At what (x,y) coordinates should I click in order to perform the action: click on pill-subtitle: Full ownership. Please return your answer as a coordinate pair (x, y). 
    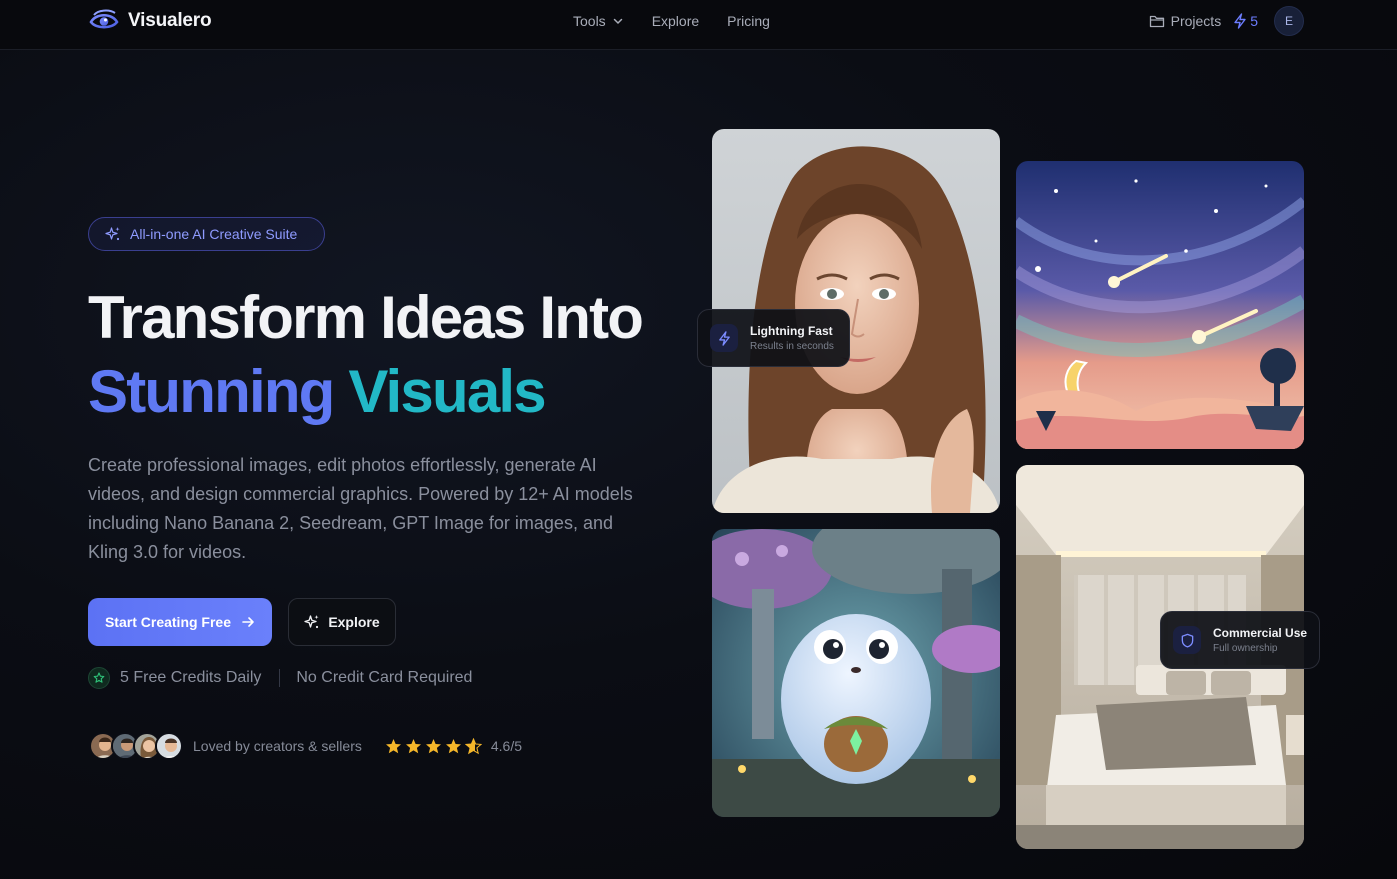
    Looking at the image, I should click on (1245, 648).